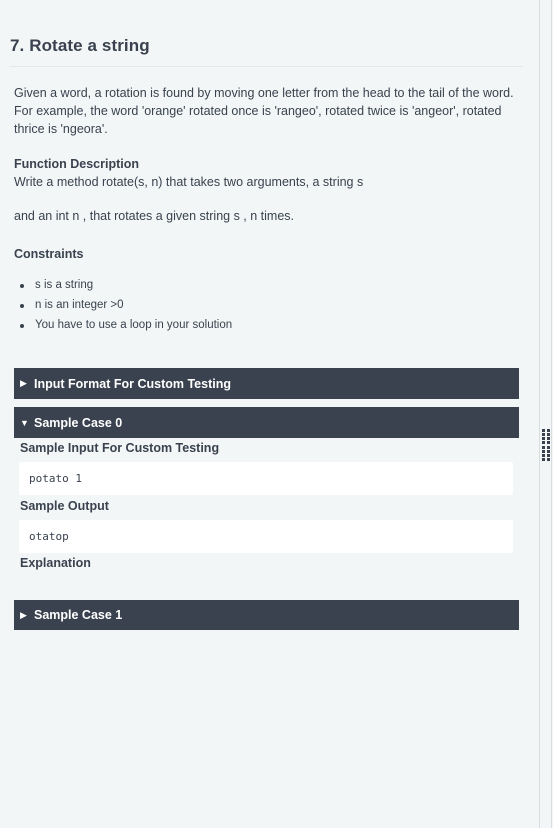  Describe the element at coordinates (266, 66) in the screenshot. I see `title-divider` at that location.